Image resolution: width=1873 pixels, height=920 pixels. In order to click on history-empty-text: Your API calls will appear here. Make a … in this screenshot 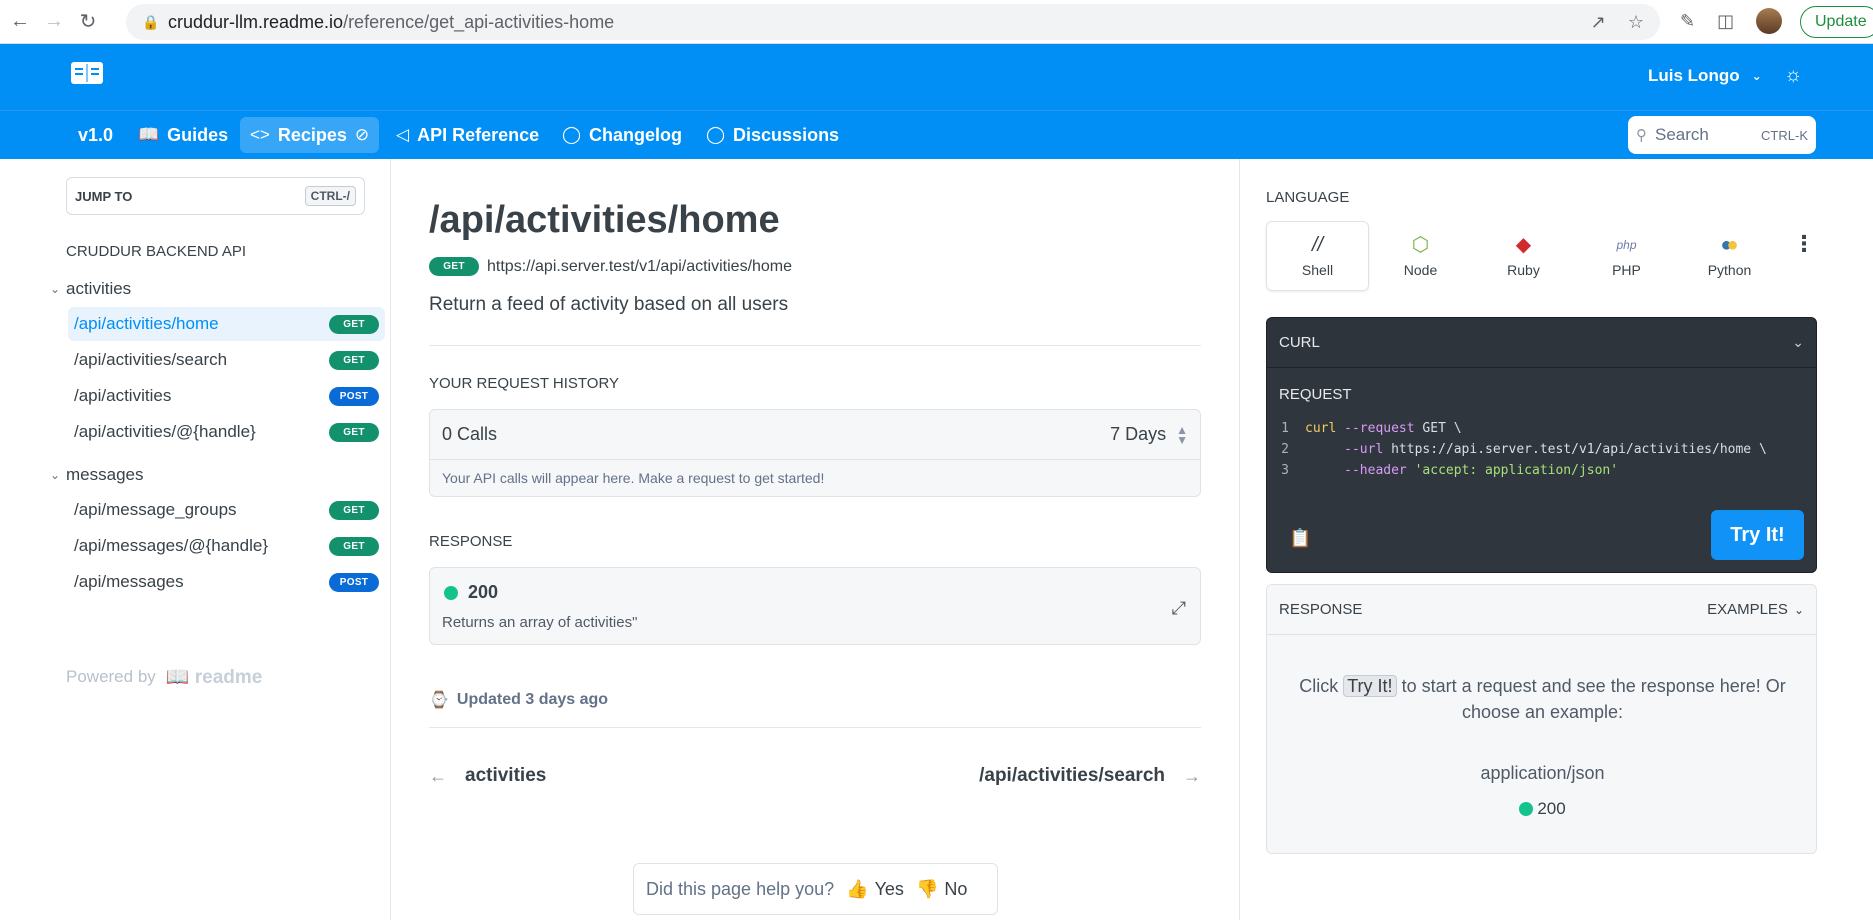, I will do `click(633, 478)`.